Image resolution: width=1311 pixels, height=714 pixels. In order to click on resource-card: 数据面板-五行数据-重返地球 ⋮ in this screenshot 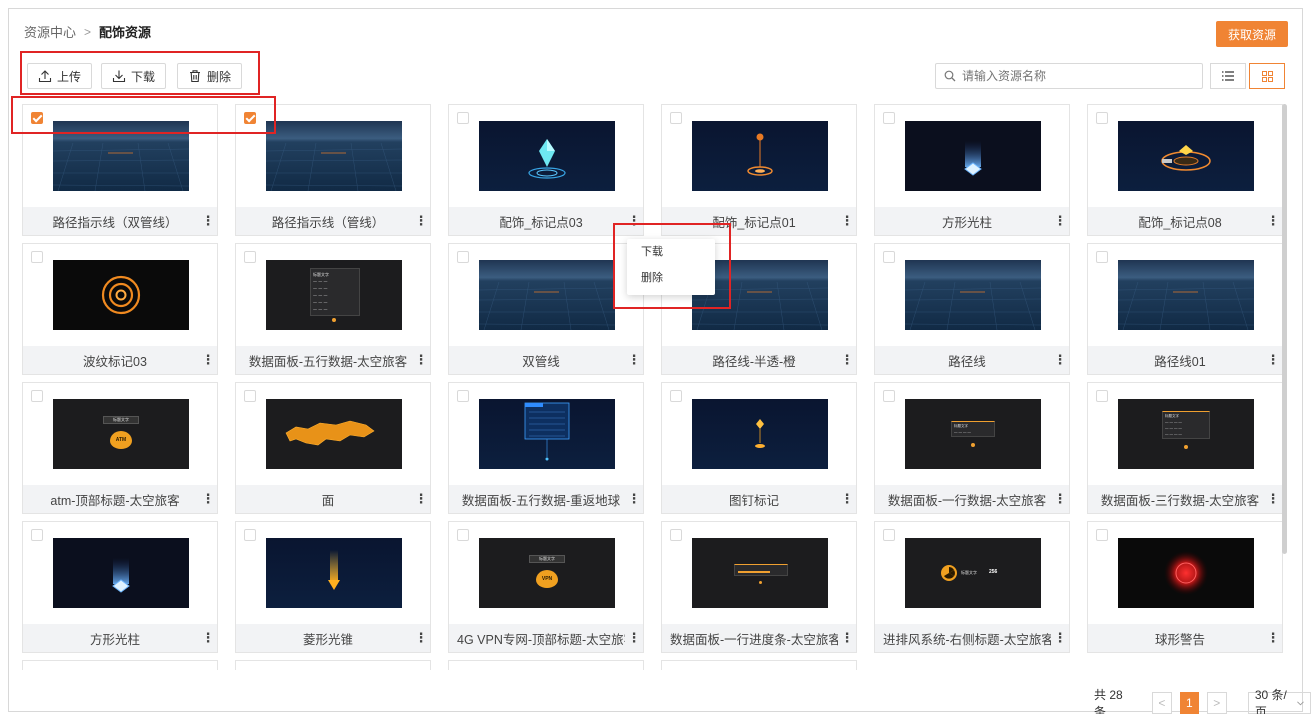, I will do `click(546, 448)`.